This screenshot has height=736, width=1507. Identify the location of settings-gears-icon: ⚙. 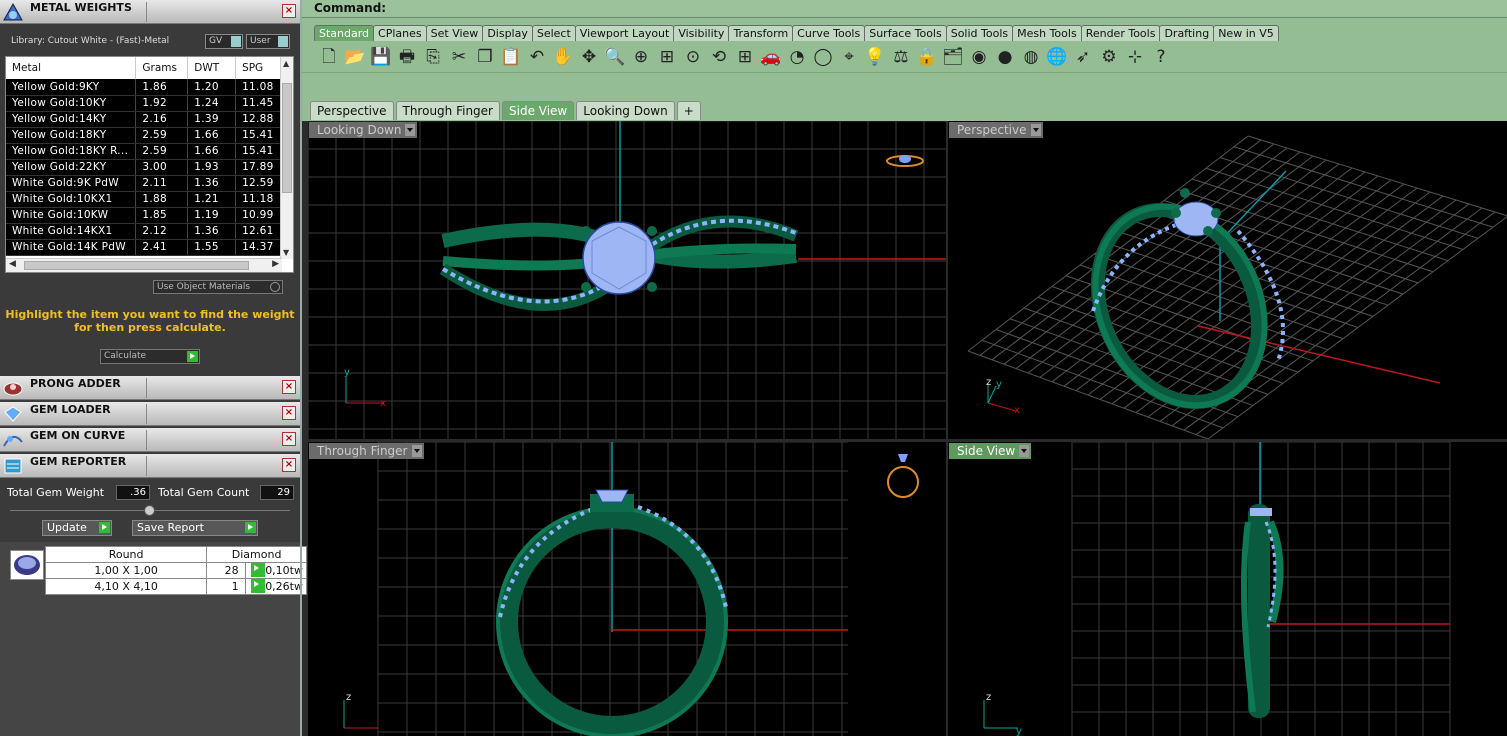
(1109, 57).